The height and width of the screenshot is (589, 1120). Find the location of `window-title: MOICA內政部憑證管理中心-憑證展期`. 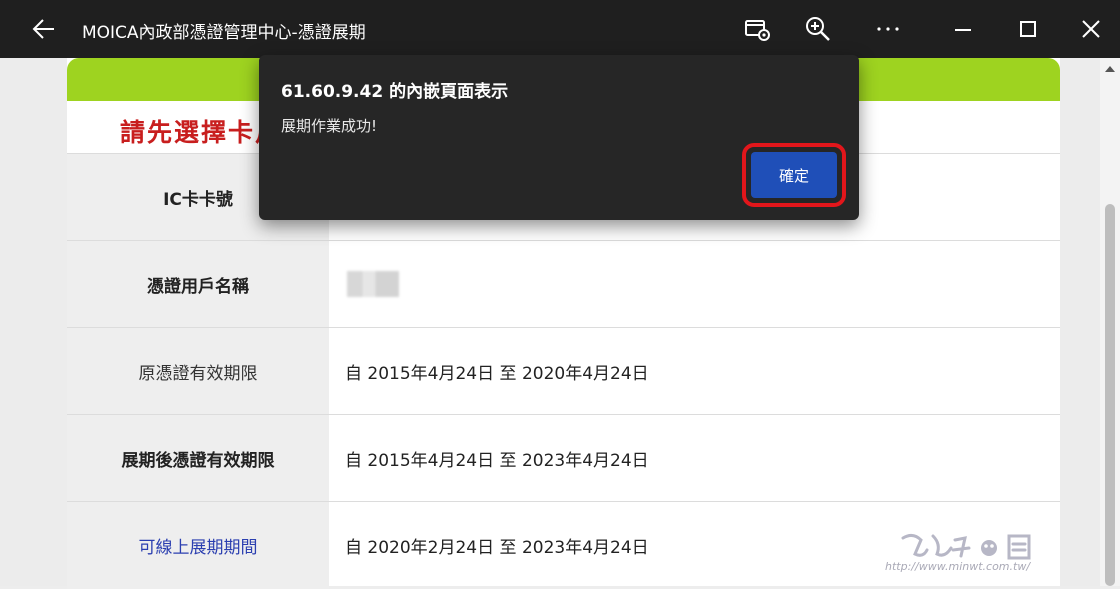

window-title: MOICA內政部憑證管理中心-憑證展期 is located at coordinates (224, 33).